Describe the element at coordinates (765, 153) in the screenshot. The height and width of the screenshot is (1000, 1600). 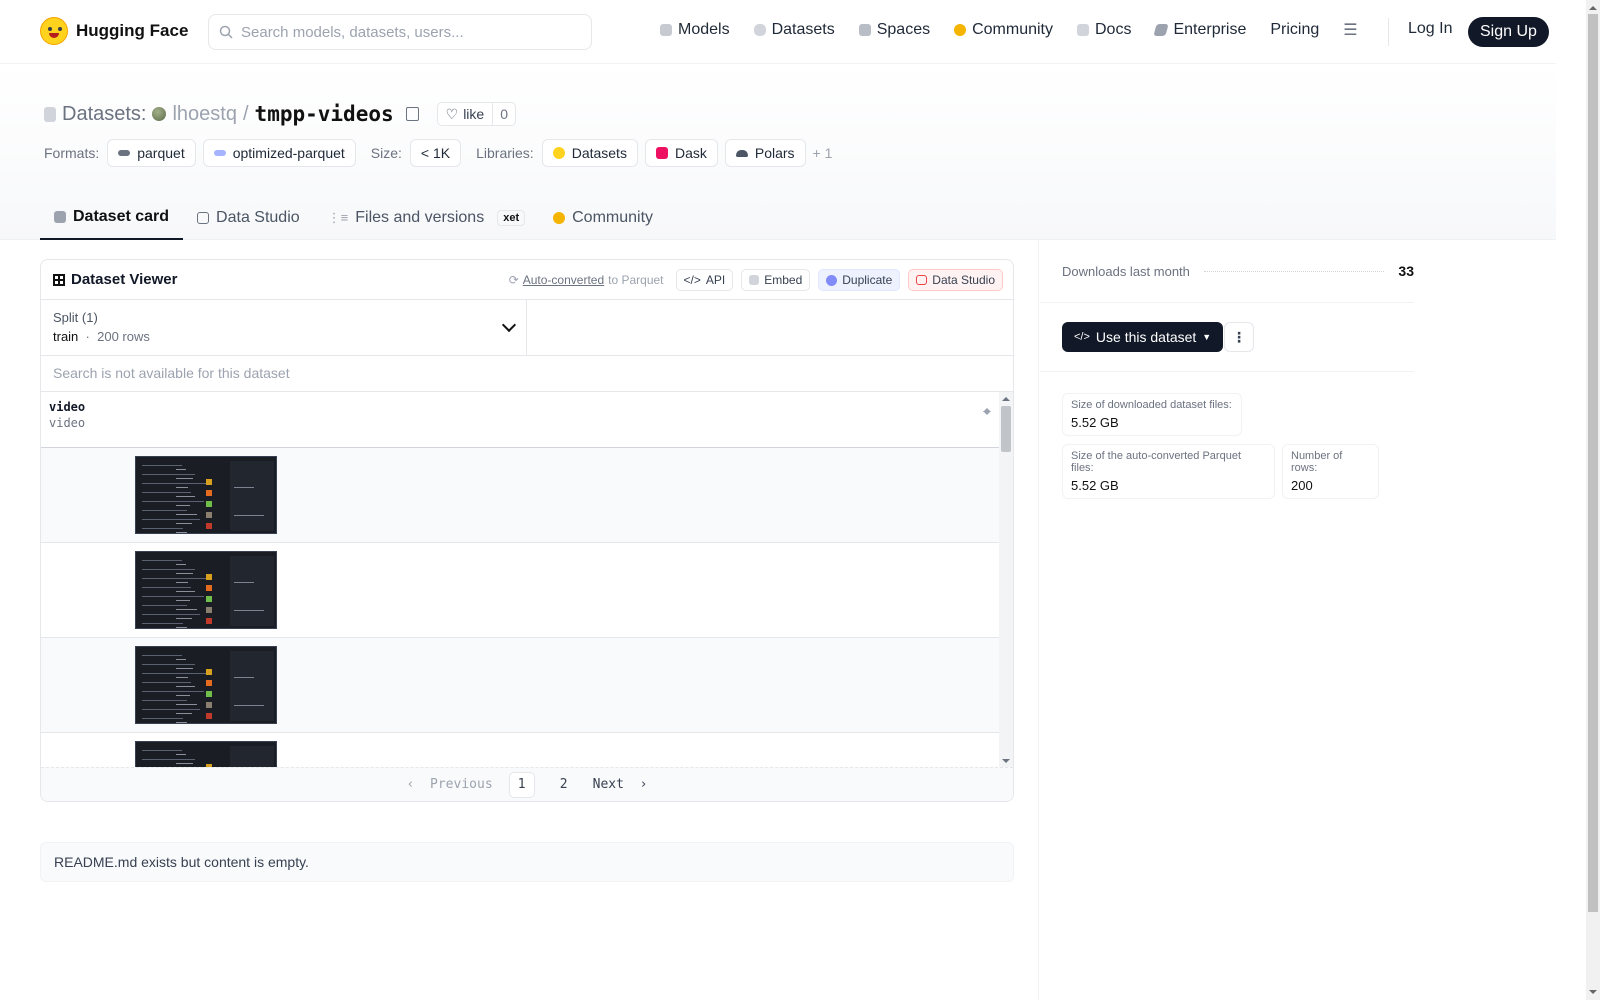
I see `tag-polars: Polars` at that location.